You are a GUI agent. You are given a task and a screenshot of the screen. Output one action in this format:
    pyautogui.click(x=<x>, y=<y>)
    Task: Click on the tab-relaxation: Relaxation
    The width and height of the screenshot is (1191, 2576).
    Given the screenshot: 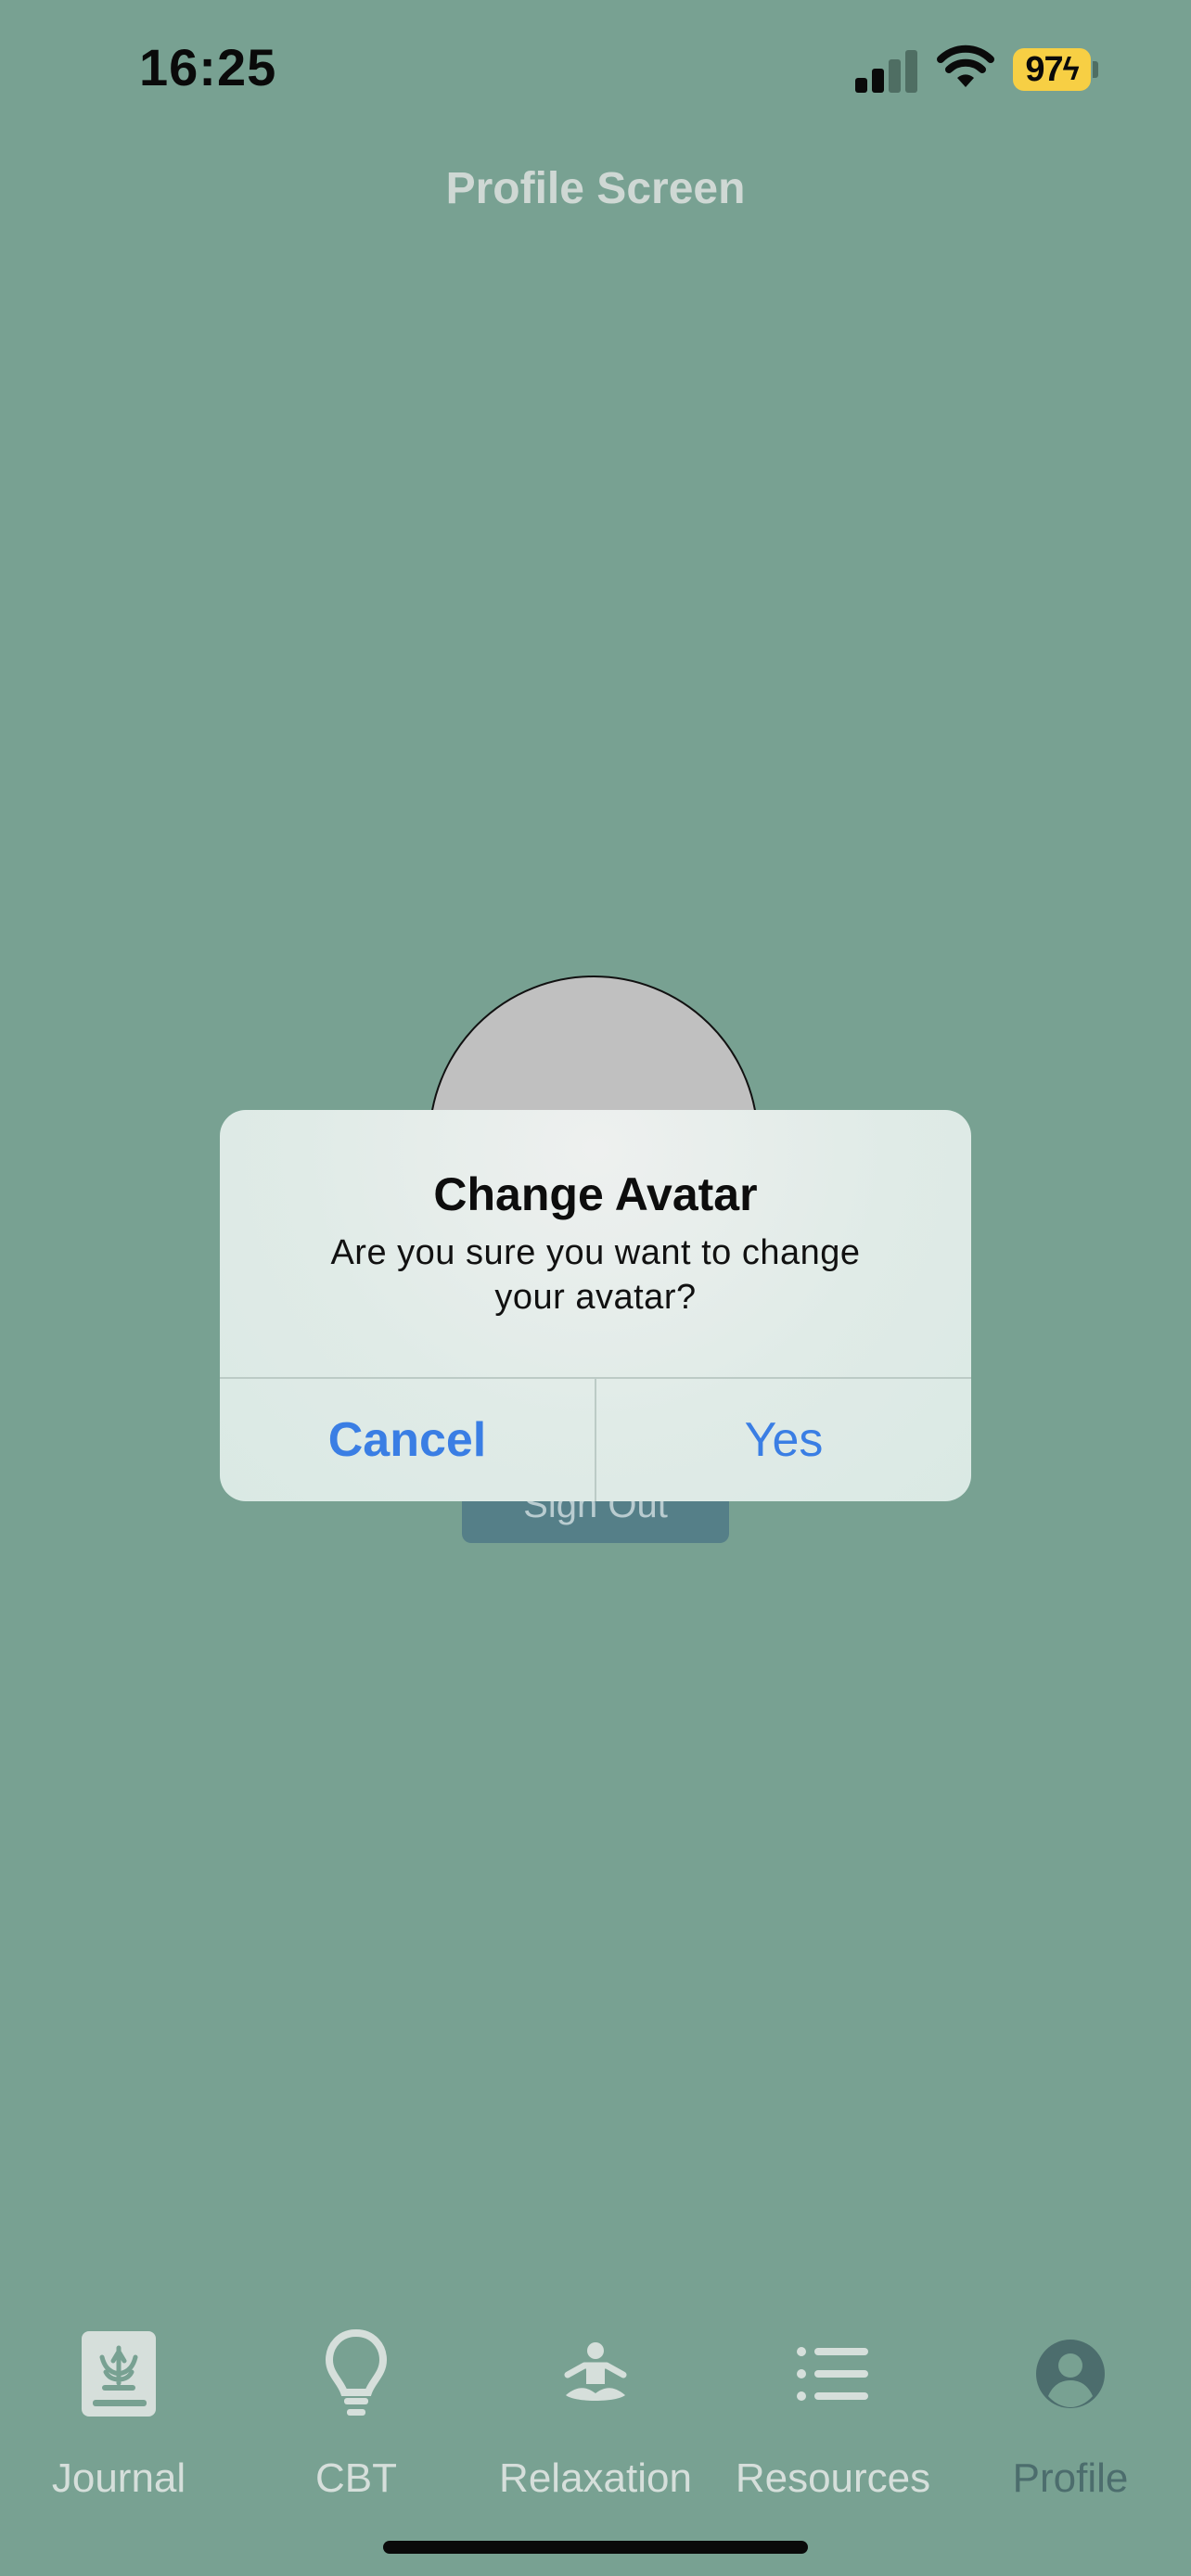 What is the action you would take?
    pyautogui.click(x=595, y=2410)
    